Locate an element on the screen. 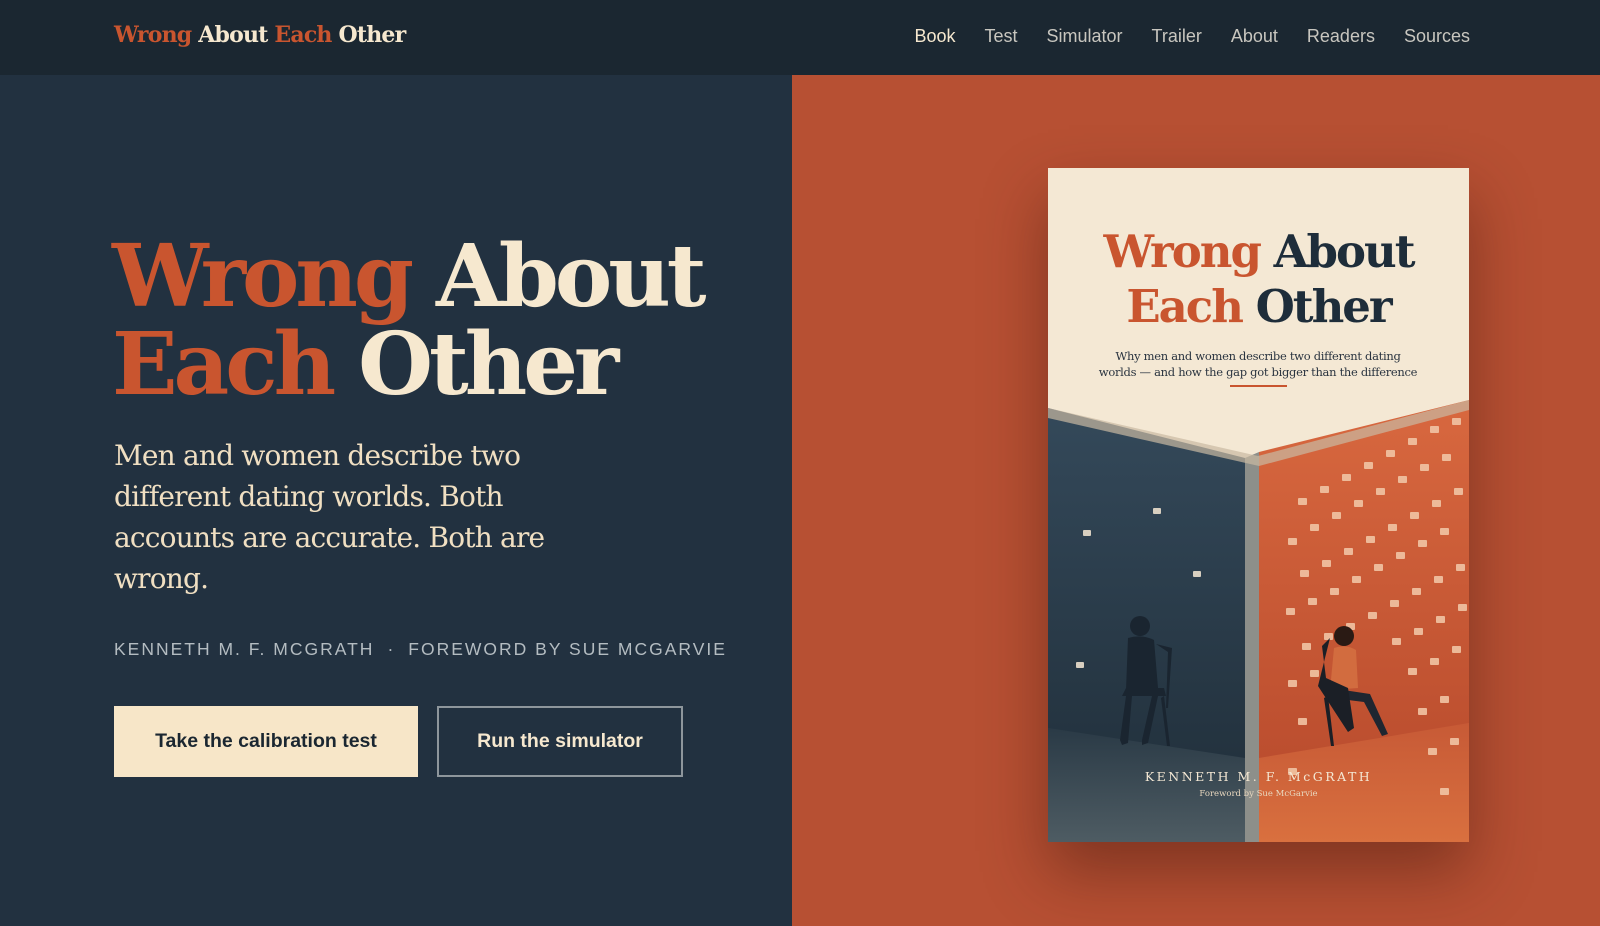 The height and width of the screenshot is (926, 1600). logo-word-each: Each is located at coordinates (303, 35).